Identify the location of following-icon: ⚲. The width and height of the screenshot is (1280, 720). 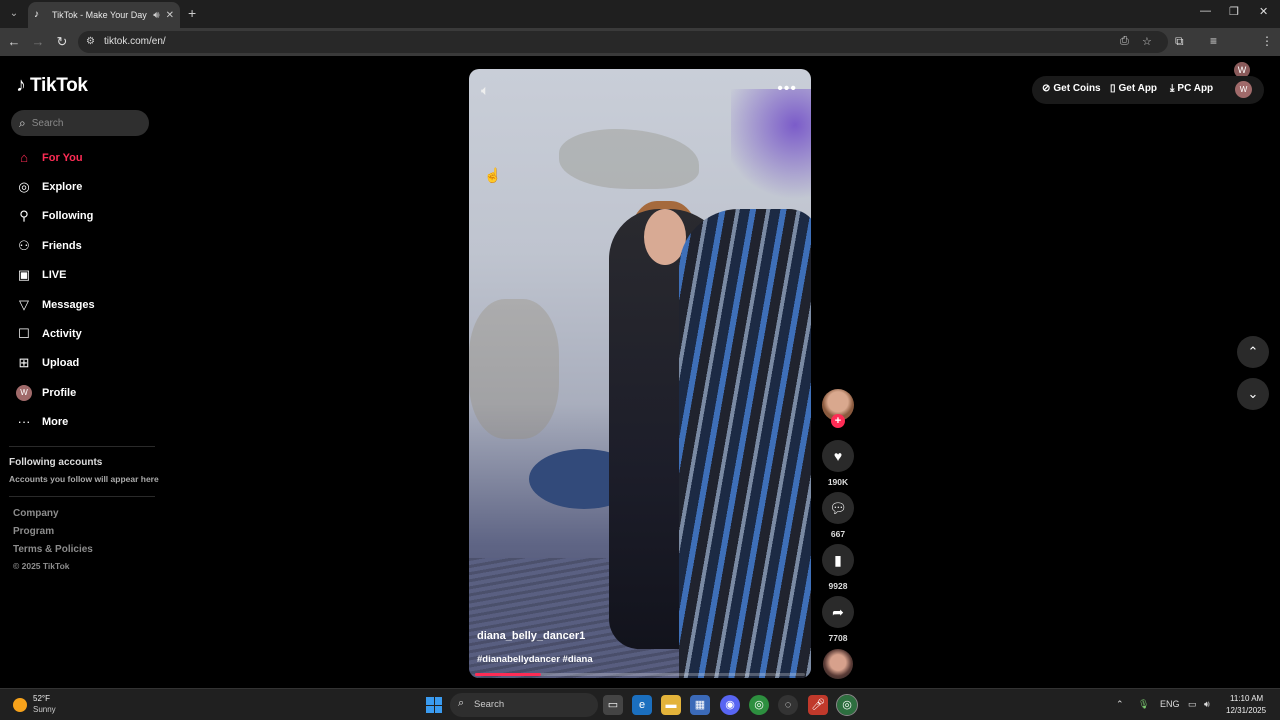
(24, 215).